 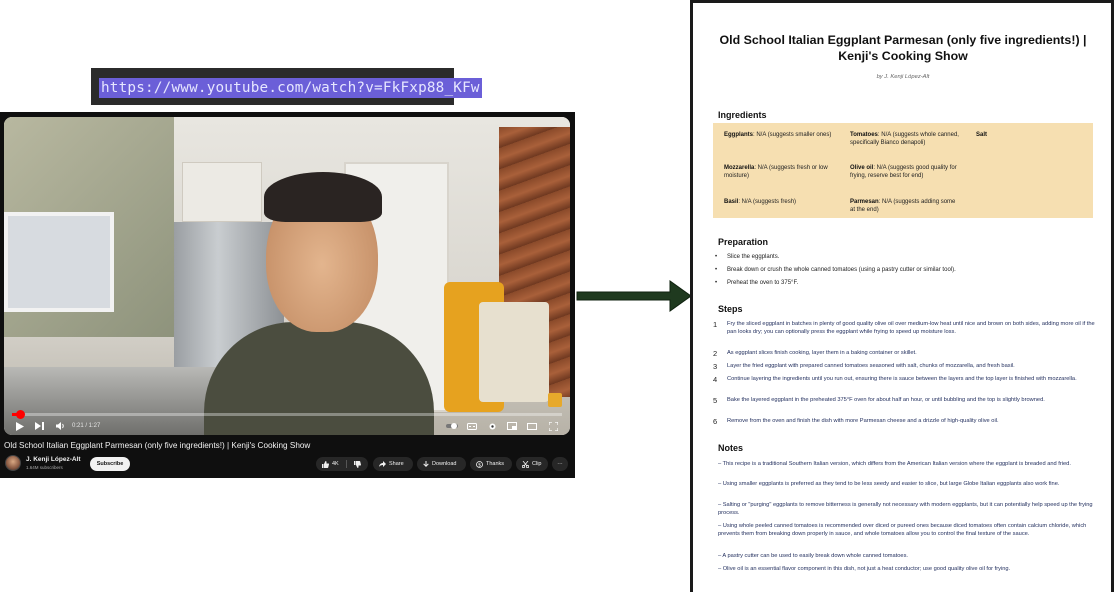 I want to click on download-label: Download, so click(x=444, y=464).